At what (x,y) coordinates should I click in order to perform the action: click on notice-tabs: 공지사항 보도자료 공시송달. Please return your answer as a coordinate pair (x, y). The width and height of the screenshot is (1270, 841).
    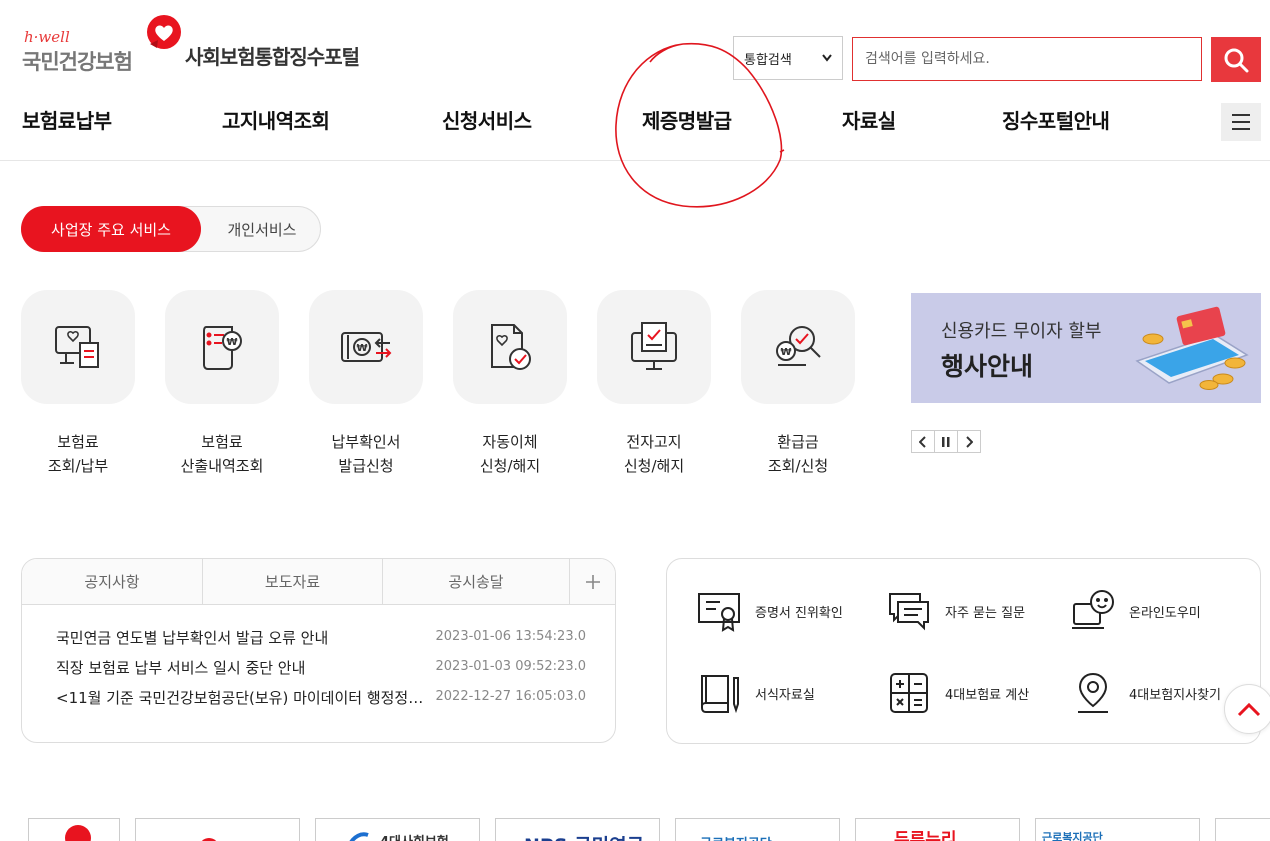
    Looking at the image, I should click on (318, 582).